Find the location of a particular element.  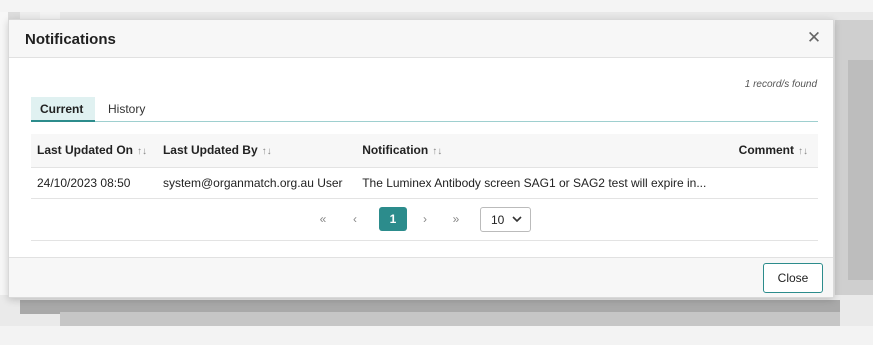

cell-last-updated-by: system@organmatch.org.au User is located at coordinates (252, 182).